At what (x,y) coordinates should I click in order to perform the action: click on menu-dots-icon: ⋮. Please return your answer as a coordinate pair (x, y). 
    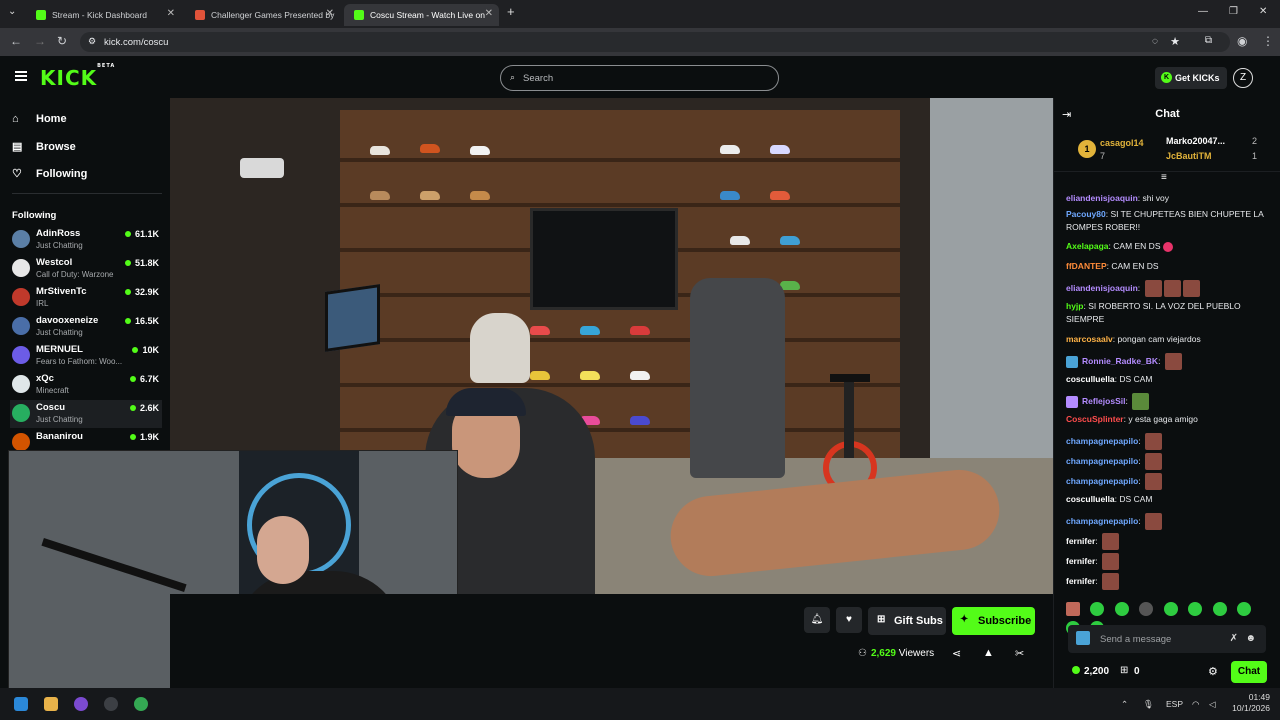
    Looking at the image, I should click on (1268, 41).